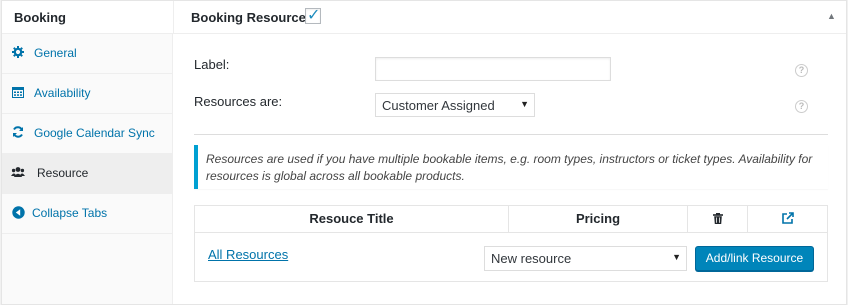 The height and width of the screenshot is (305, 848). What do you see at coordinates (438, 105) in the screenshot?
I see `resources-are-value: Customer Assigned` at bounding box center [438, 105].